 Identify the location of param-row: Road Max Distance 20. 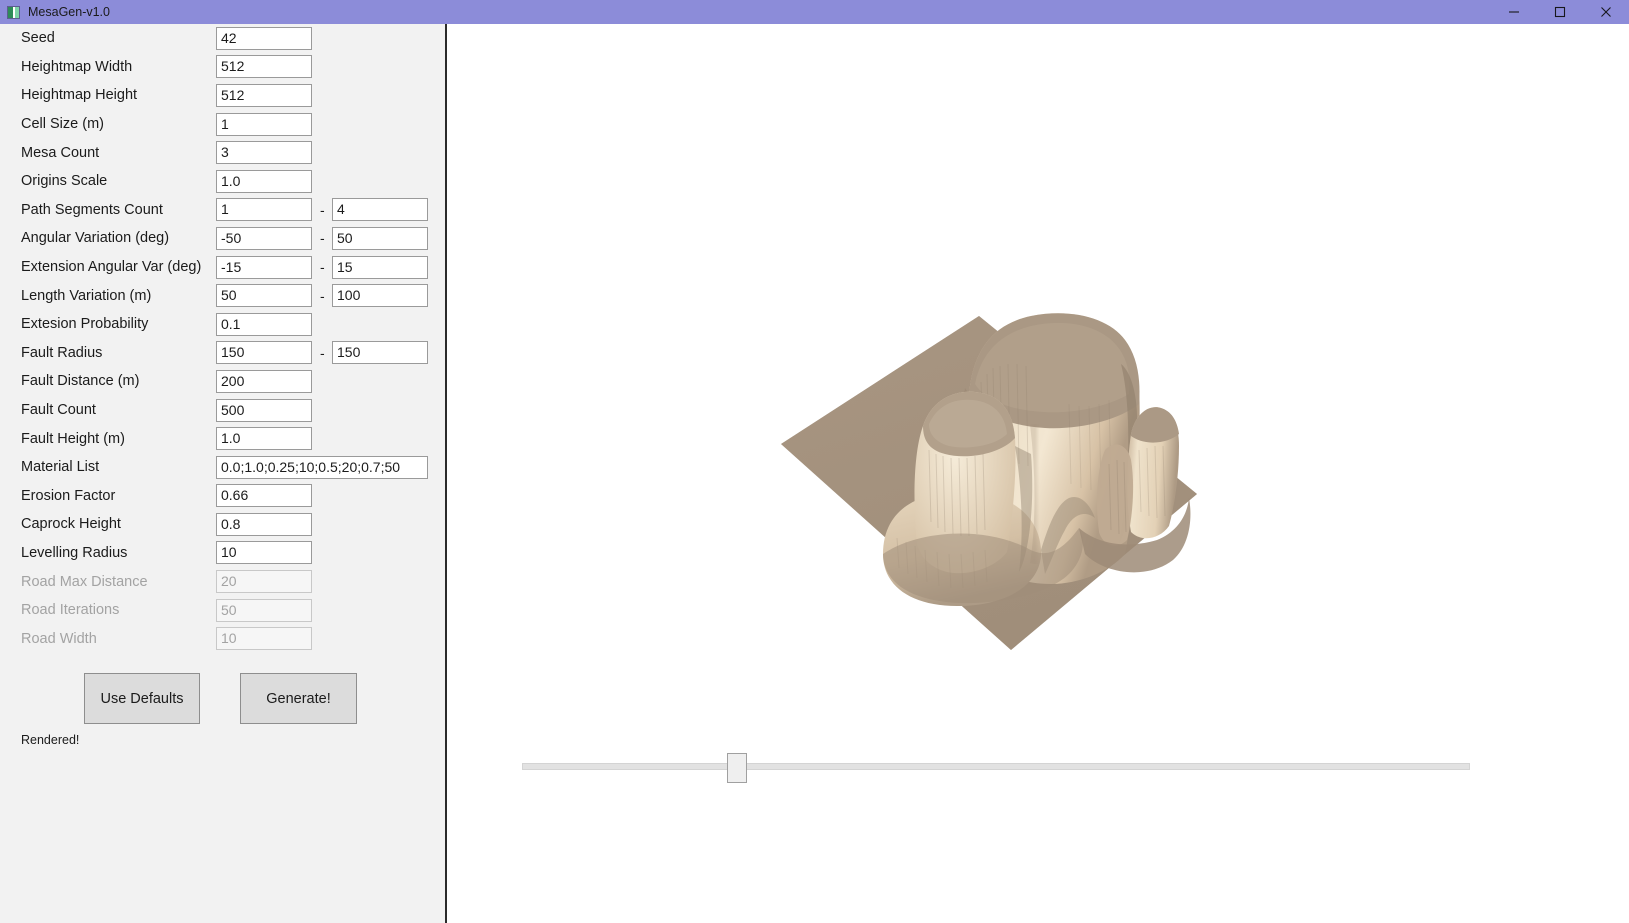
(222, 581).